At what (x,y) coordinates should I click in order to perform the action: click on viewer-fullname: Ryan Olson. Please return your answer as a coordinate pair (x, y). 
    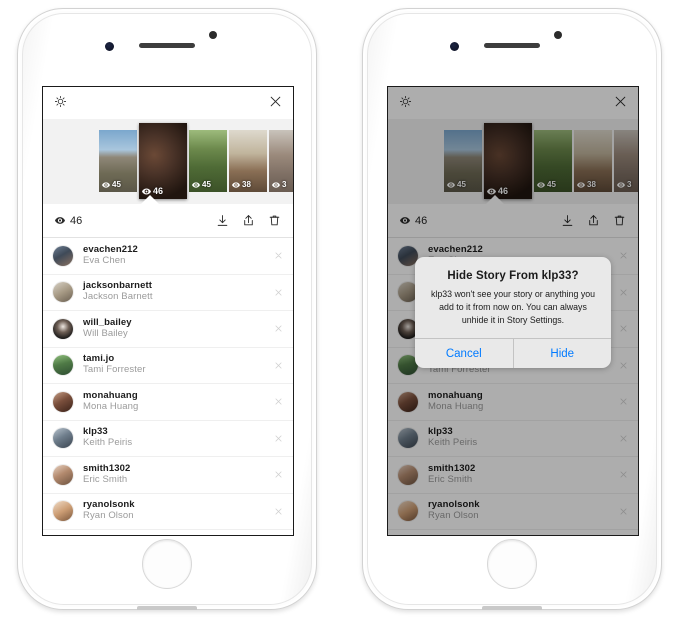
    Looking at the image, I should click on (108, 516).